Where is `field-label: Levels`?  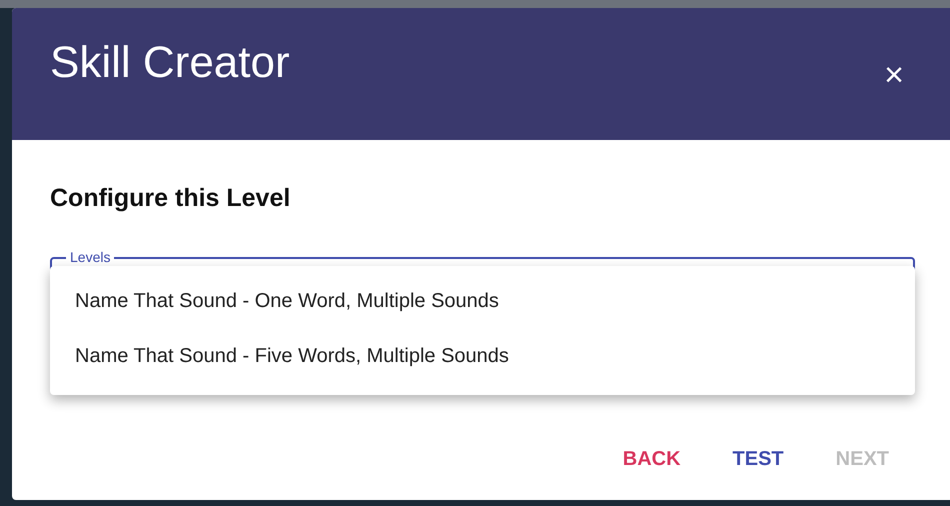
field-label: Levels is located at coordinates (90, 257).